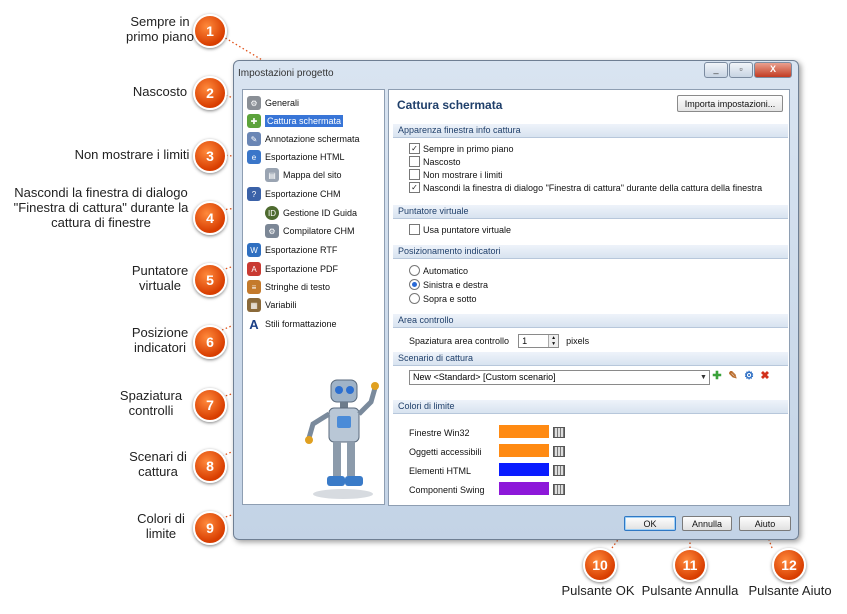  What do you see at coordinates (590, 407) in the screenshot?
I see `section-header-limits: Colori di limite` at bounding box center [590, 407].